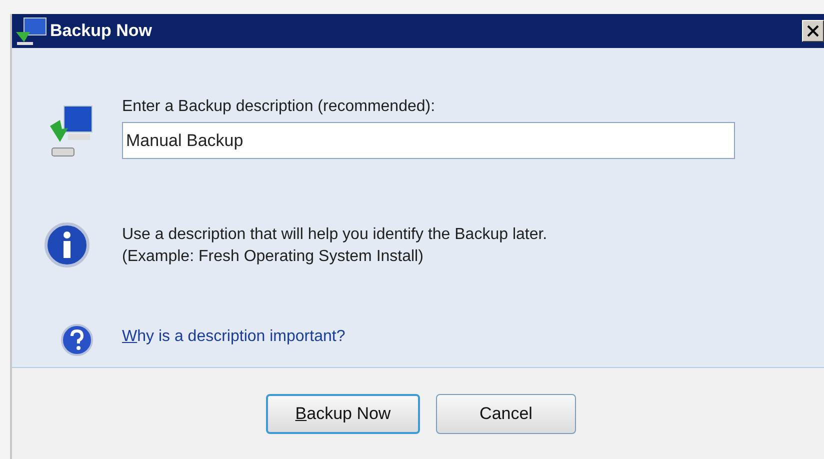 Image resolution: width=824 pixels, height=459 pixels. Describe the element at coordinates (102, 31) in the screenshot. I see `window-title: Backup Now` at that location.